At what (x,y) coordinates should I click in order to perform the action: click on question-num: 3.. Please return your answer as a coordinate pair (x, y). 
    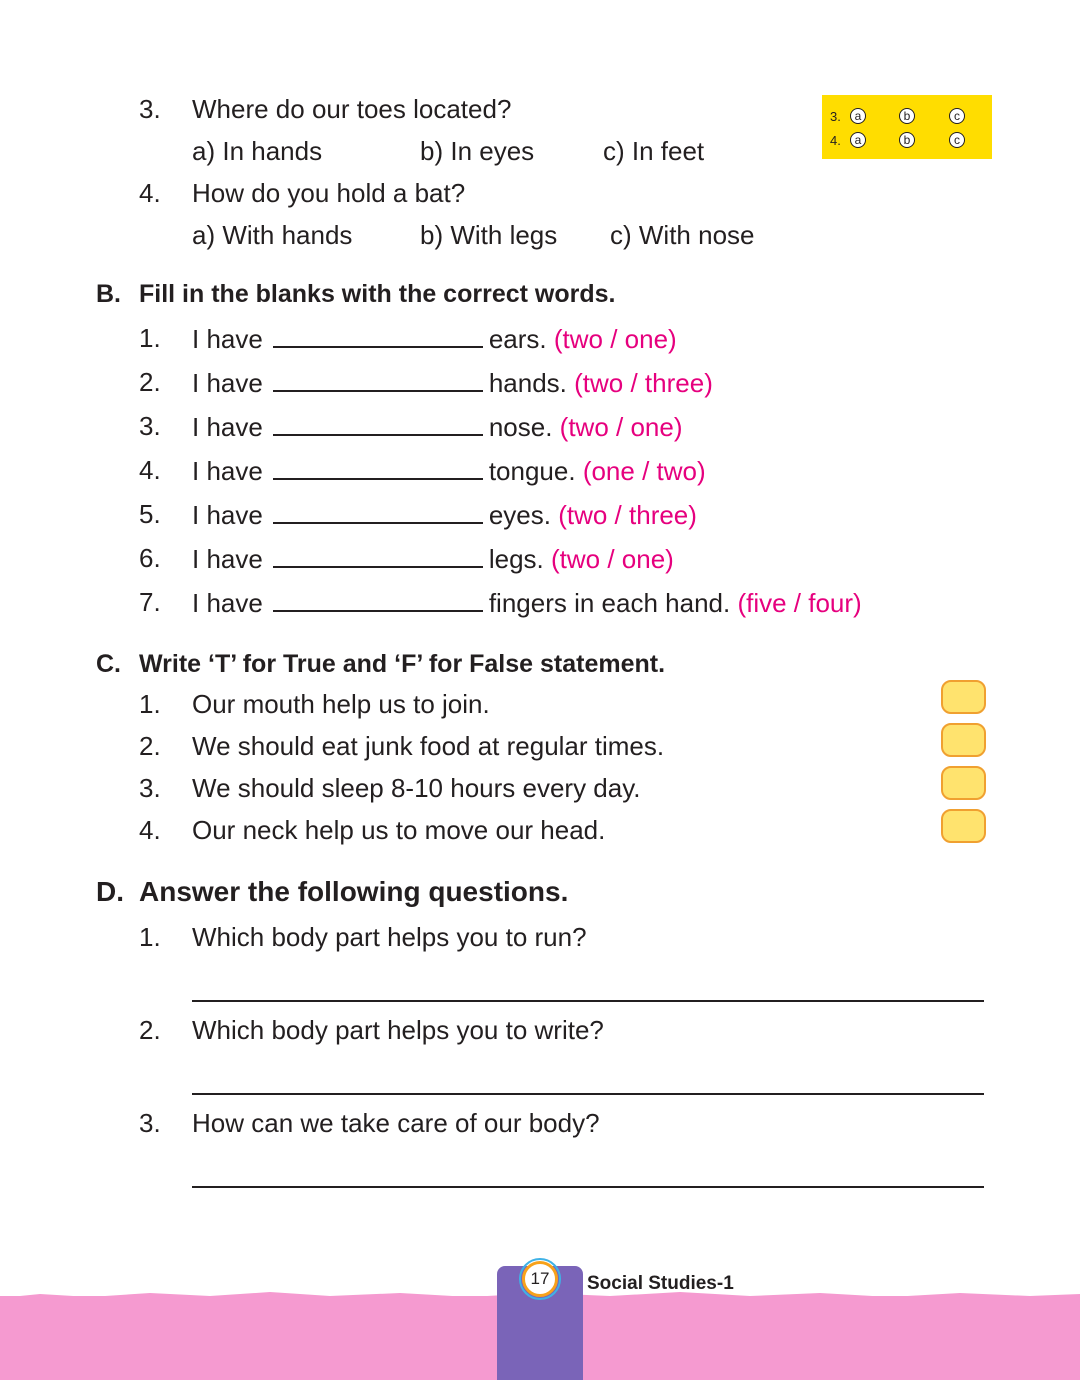
    Looking at the image, I should click on (150, 109).